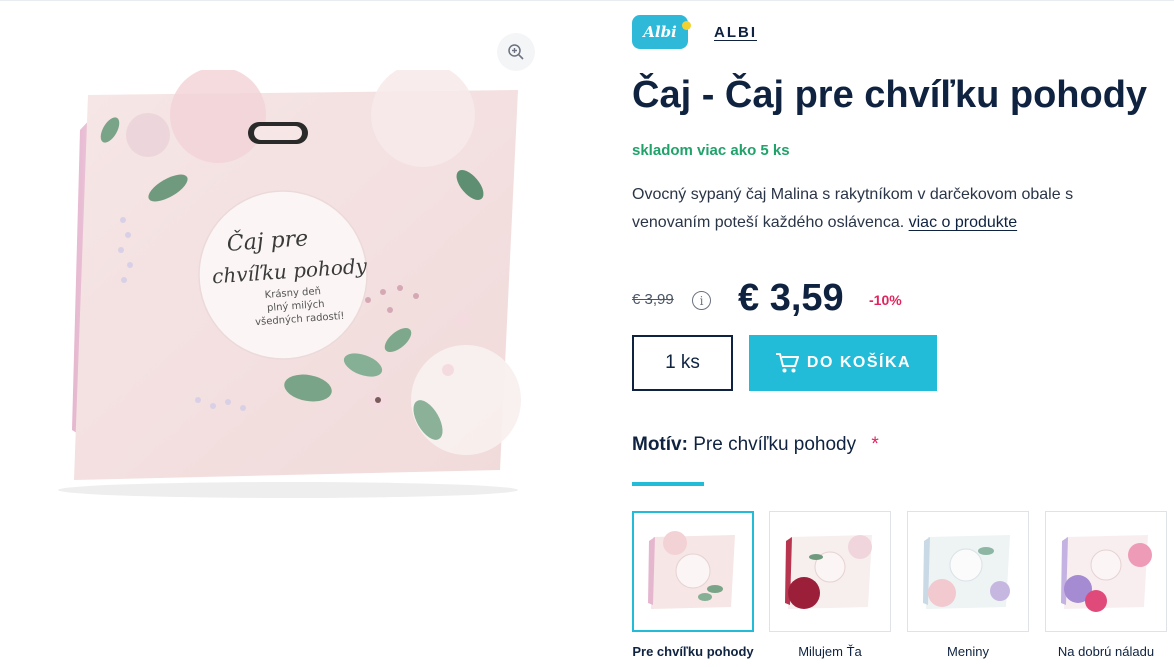  What do you see at coordinates (775, 444) in the screenshot?
I see `motif-value: Pre chvíľku pohody` at bounding box center [775, 444].